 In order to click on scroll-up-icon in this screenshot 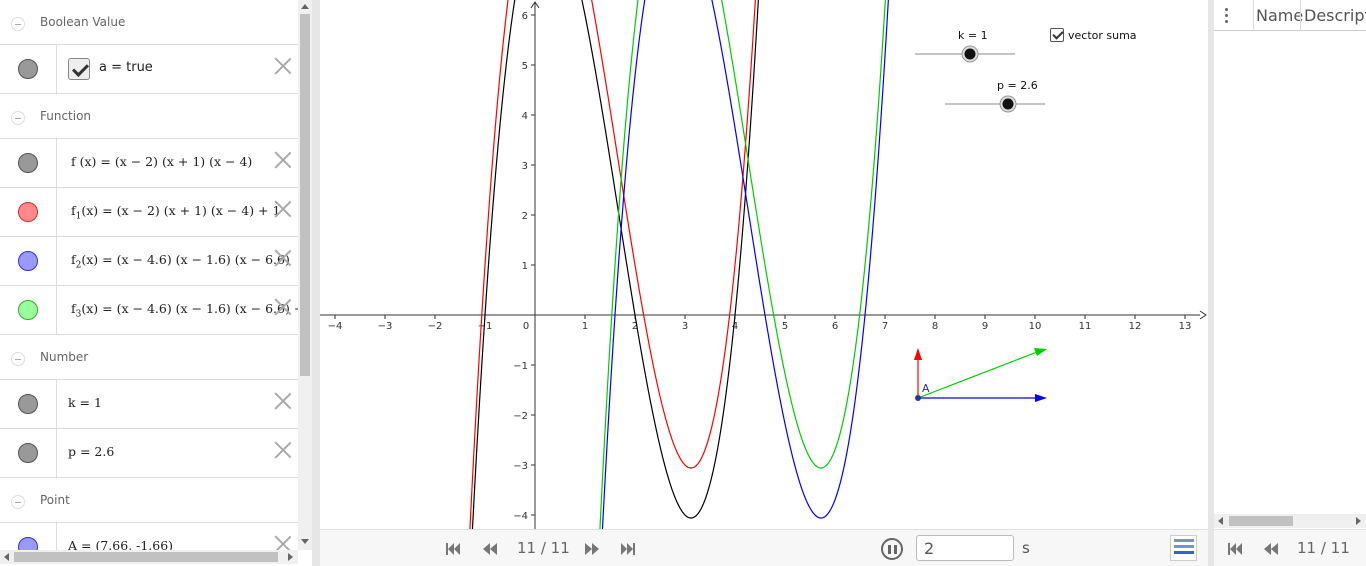, I will do `click(305, 6)`.